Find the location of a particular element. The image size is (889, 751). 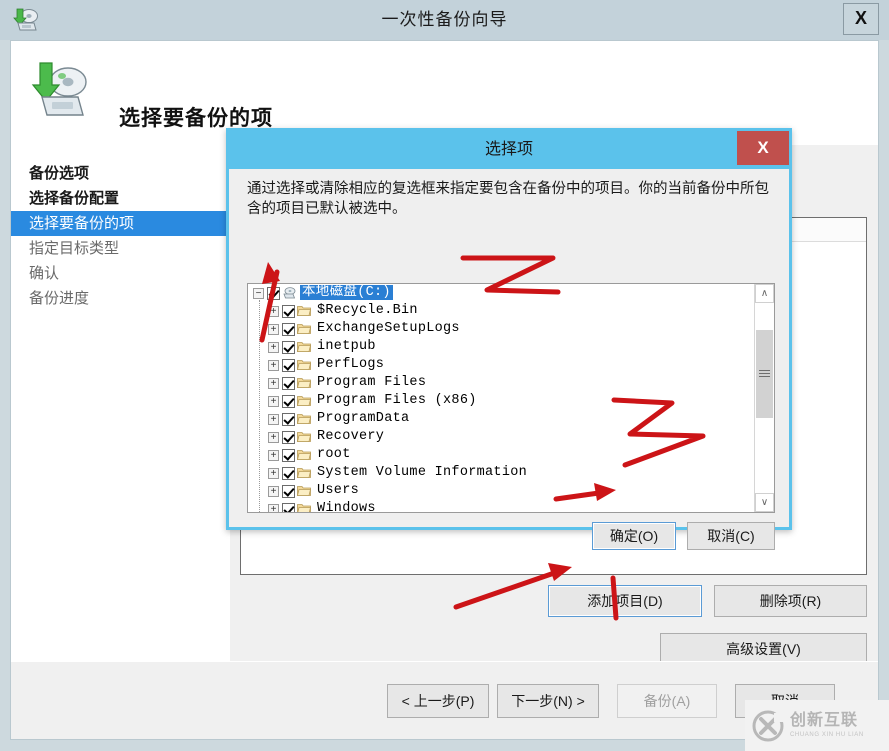

window-titlebar: 一次性备份向导 X is located at coordinates (444, 20).